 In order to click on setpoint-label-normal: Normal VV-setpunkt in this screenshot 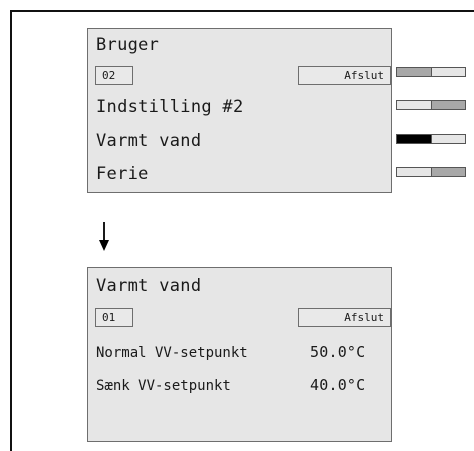, I will do `click(172, 353)`.